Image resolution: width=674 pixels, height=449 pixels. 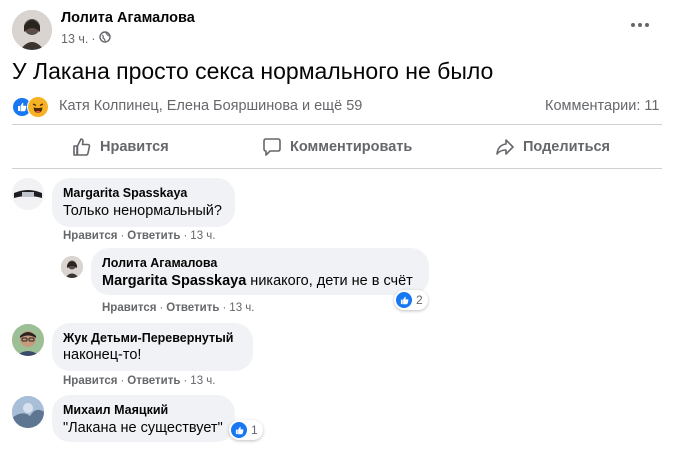 I want to click on comment-button: Комментировать, so click(x=337, y=147).